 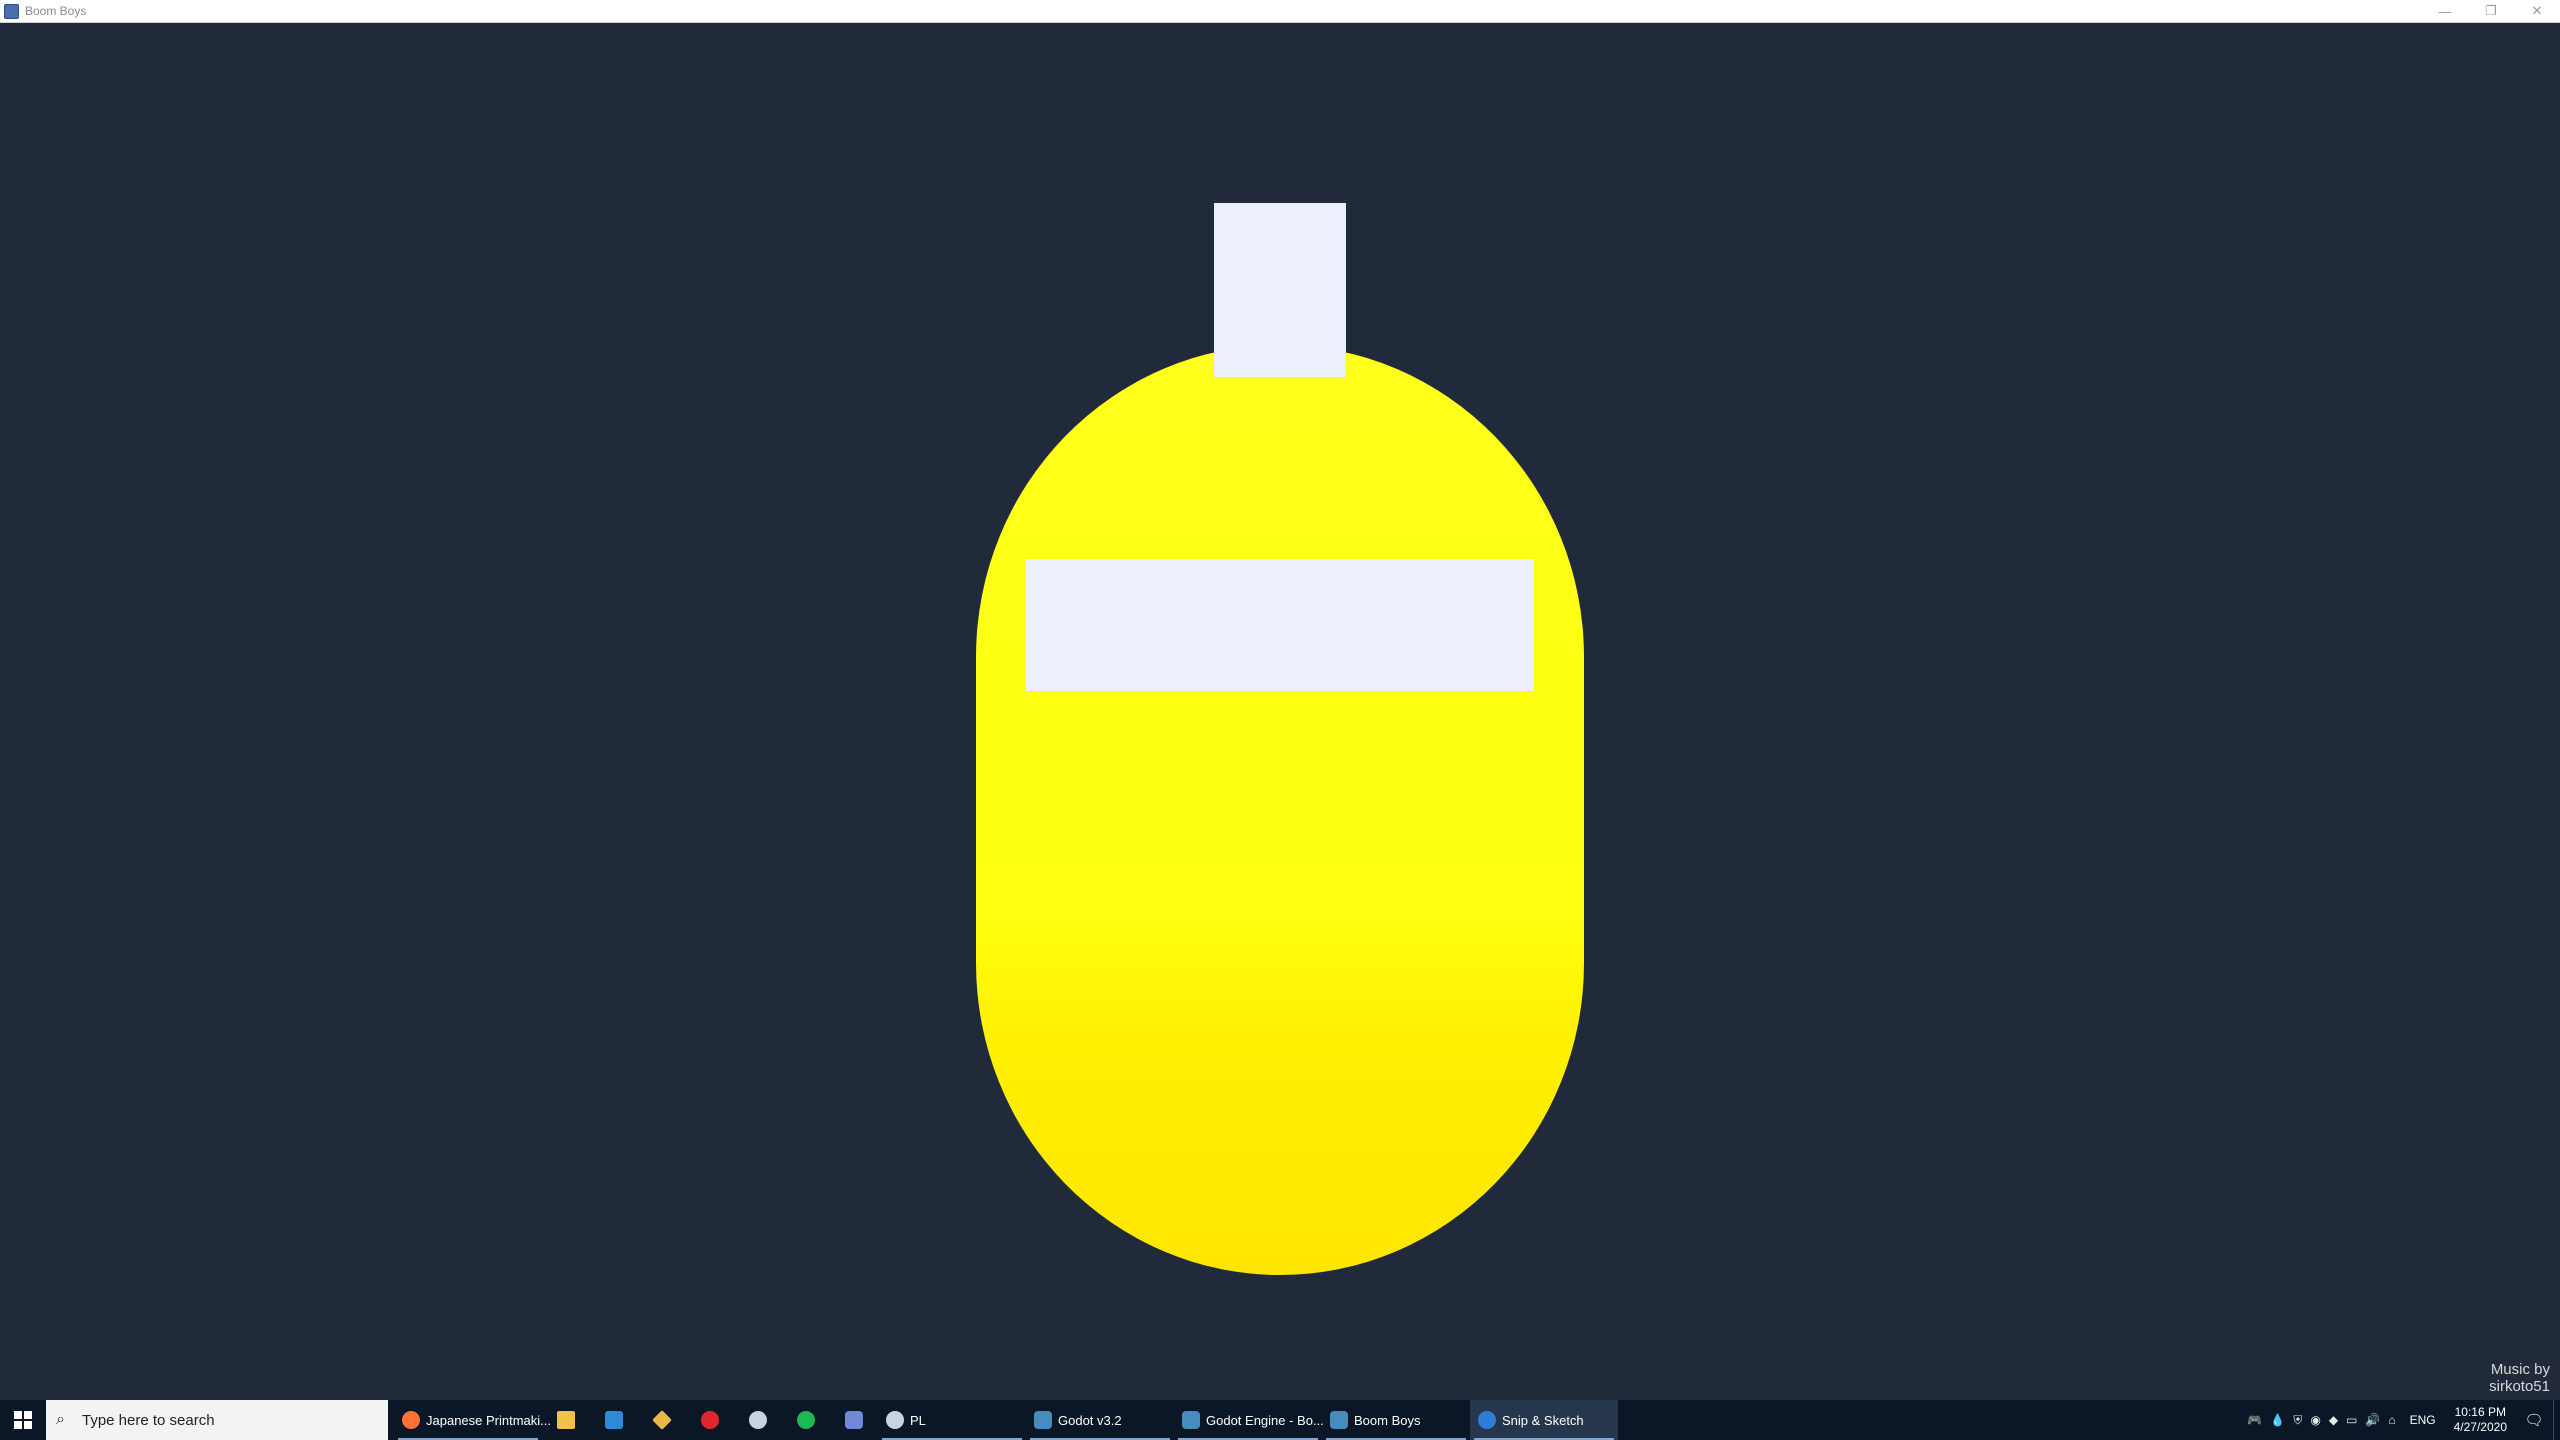 I want to click on taskbar-file-explorer, so click(x=566, y=1420).